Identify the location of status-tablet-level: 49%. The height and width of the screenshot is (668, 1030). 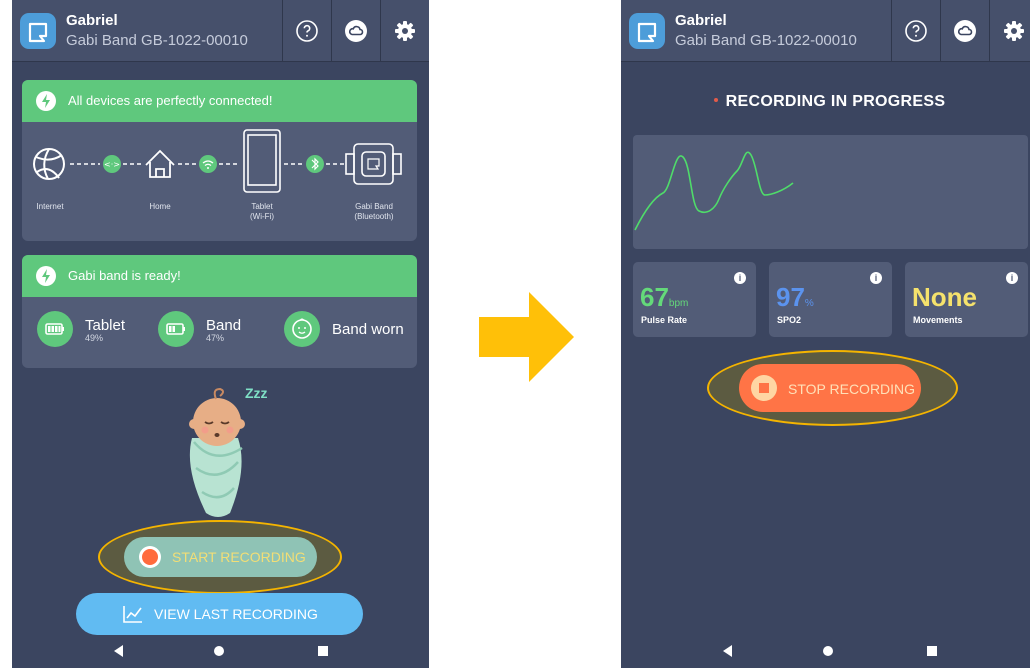
(94, 338).